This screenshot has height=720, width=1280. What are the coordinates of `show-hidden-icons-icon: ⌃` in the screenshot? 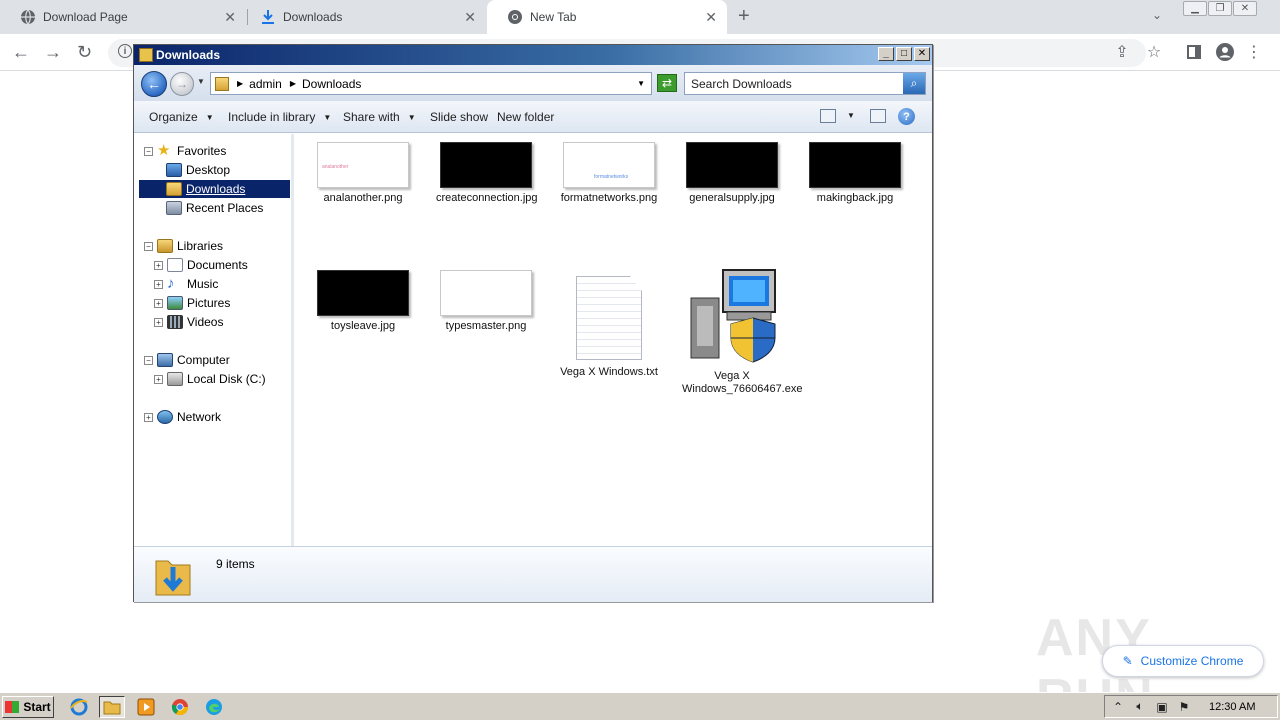 It's located at (1118, 707).